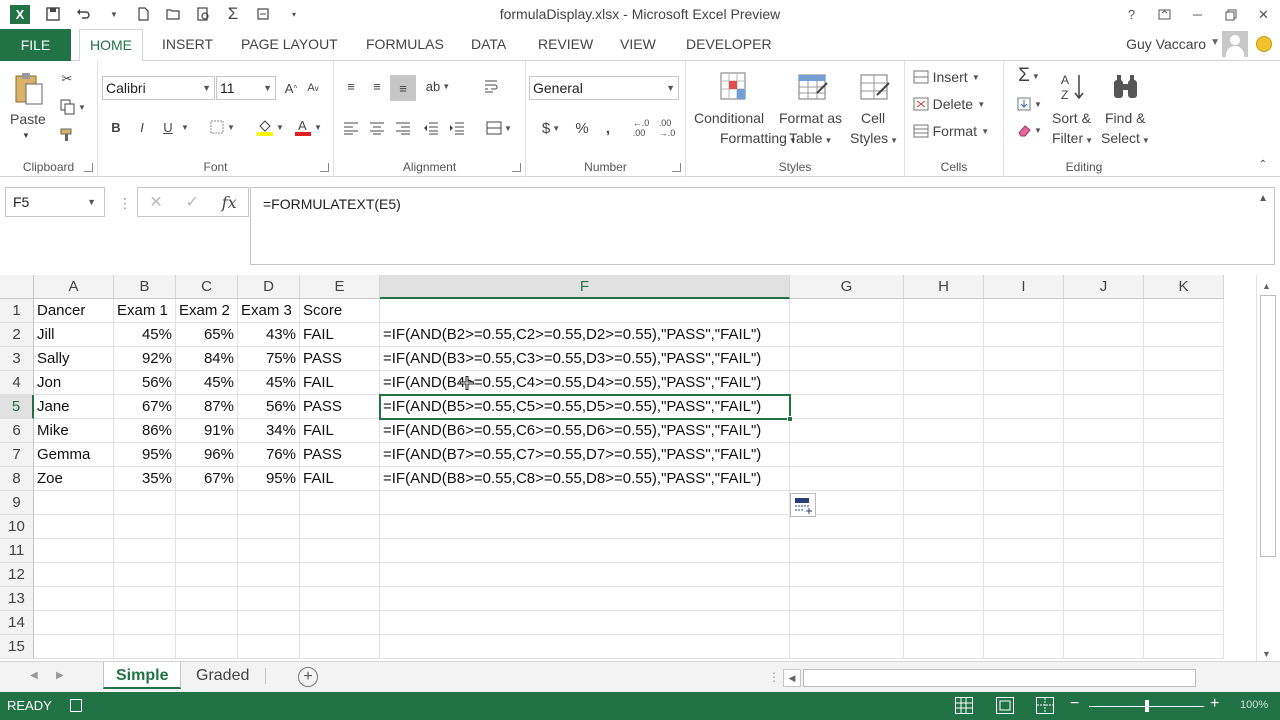  Describe the element at coordinates (958, 131) in the screenshot. I see `format-cells-button: Format ▼` at that location.